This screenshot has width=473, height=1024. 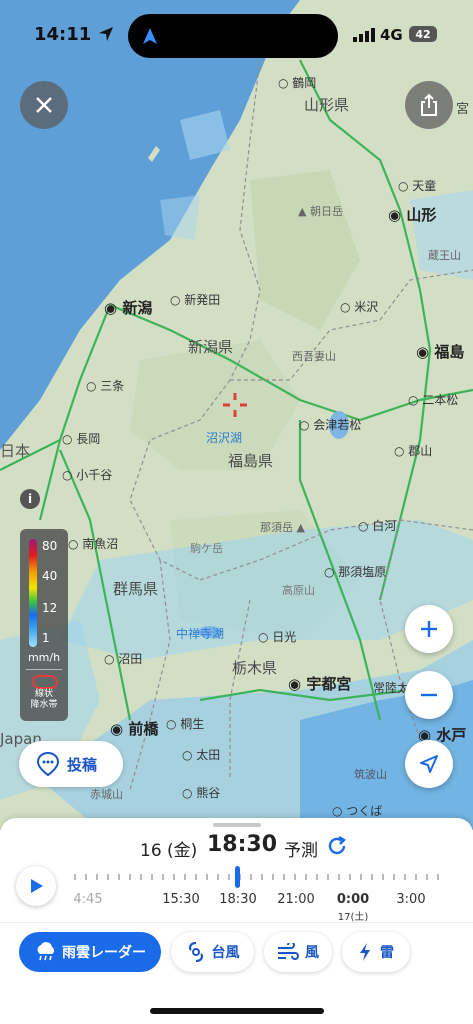 What do you see at coordinates (353, 917) in the screenshot?
I see `timeline-sublabel: 17(土)` at bounding box center [353, 917].